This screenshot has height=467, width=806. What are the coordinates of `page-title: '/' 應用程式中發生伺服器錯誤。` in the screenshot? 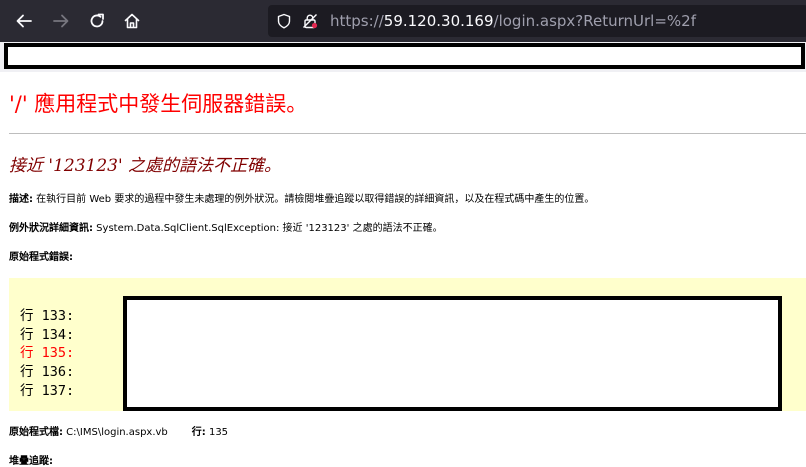 It's located at (158, 104).